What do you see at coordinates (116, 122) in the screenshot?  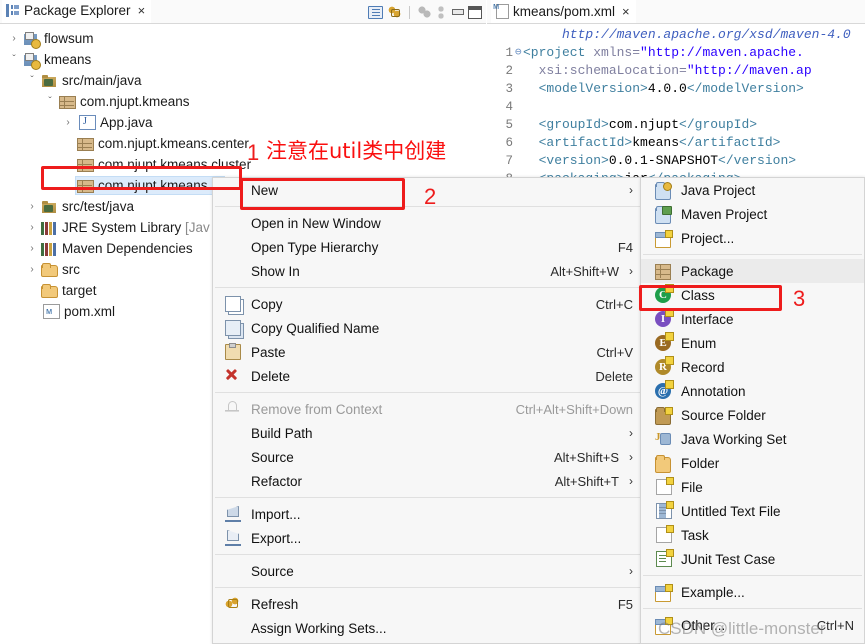 I see `tree-item-content: App.java` at bounding box center [116, 122].